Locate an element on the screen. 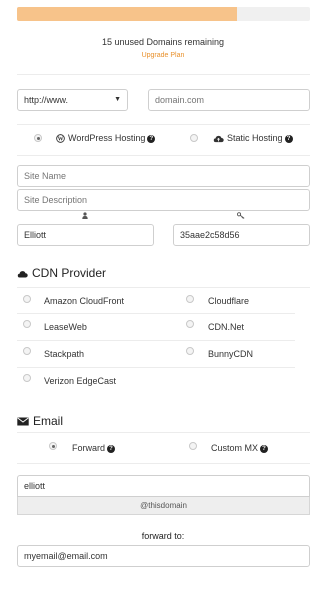  static-hosting-option: Static Hosting? is located at coordinates (253, 138).